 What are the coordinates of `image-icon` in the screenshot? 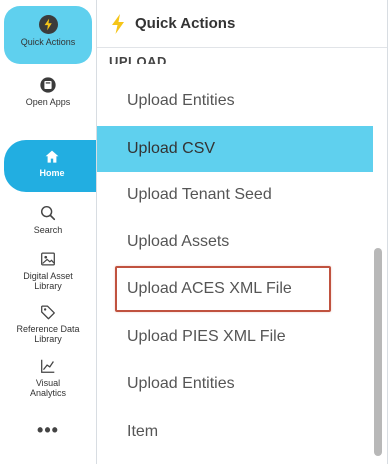 It's located at (48, 259).